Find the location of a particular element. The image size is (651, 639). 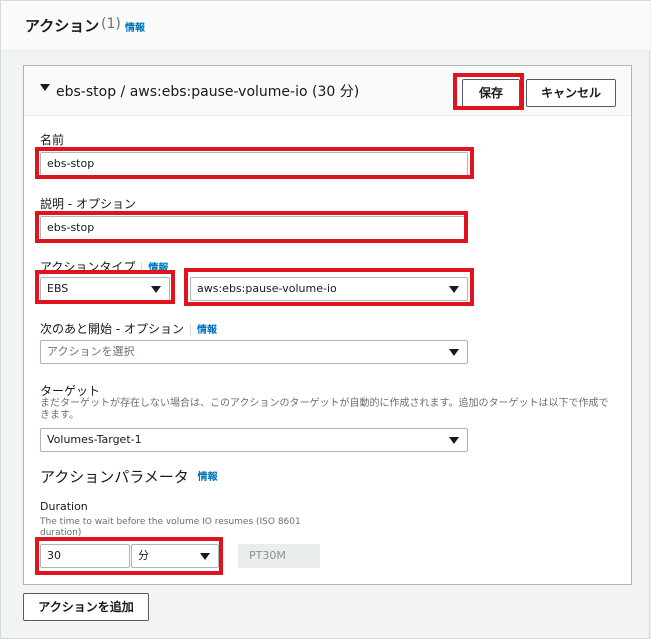

name-label: 名前 is located at coordinates (52, 140).